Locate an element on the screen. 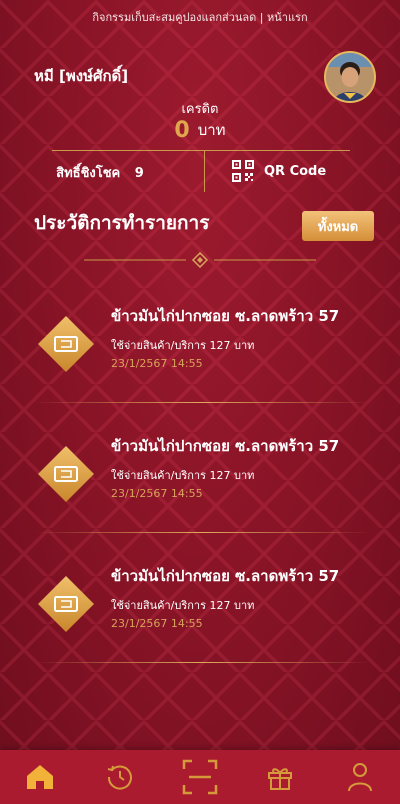 Image resolution: width=400 pixels, height=804 pixels. avatar is located at coordinates (350, 77).